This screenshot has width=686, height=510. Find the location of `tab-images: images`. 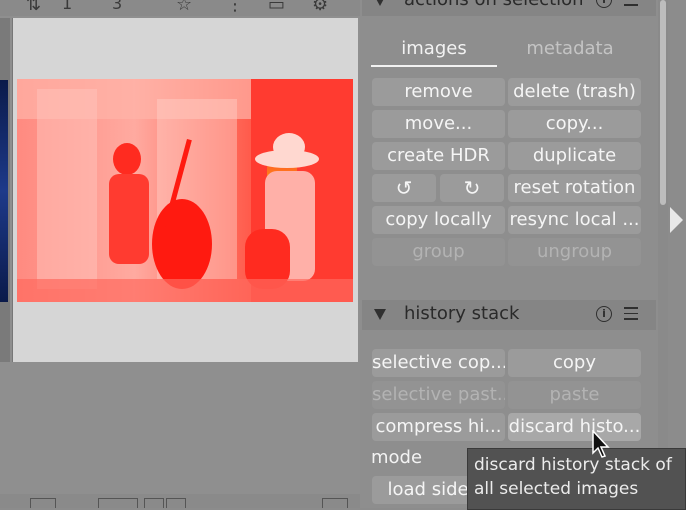

tab-images: images is located at coordinates (434, 48).